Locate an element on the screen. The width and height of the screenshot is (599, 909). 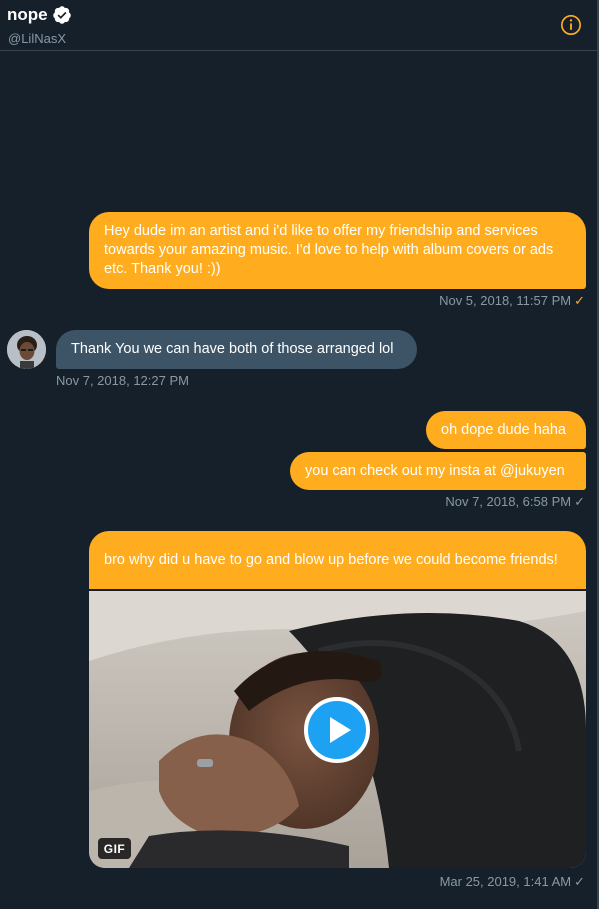
message-timestamp: Mar 25, 2019, 1:41 AM ✓ is located at coordinates (512, 881).